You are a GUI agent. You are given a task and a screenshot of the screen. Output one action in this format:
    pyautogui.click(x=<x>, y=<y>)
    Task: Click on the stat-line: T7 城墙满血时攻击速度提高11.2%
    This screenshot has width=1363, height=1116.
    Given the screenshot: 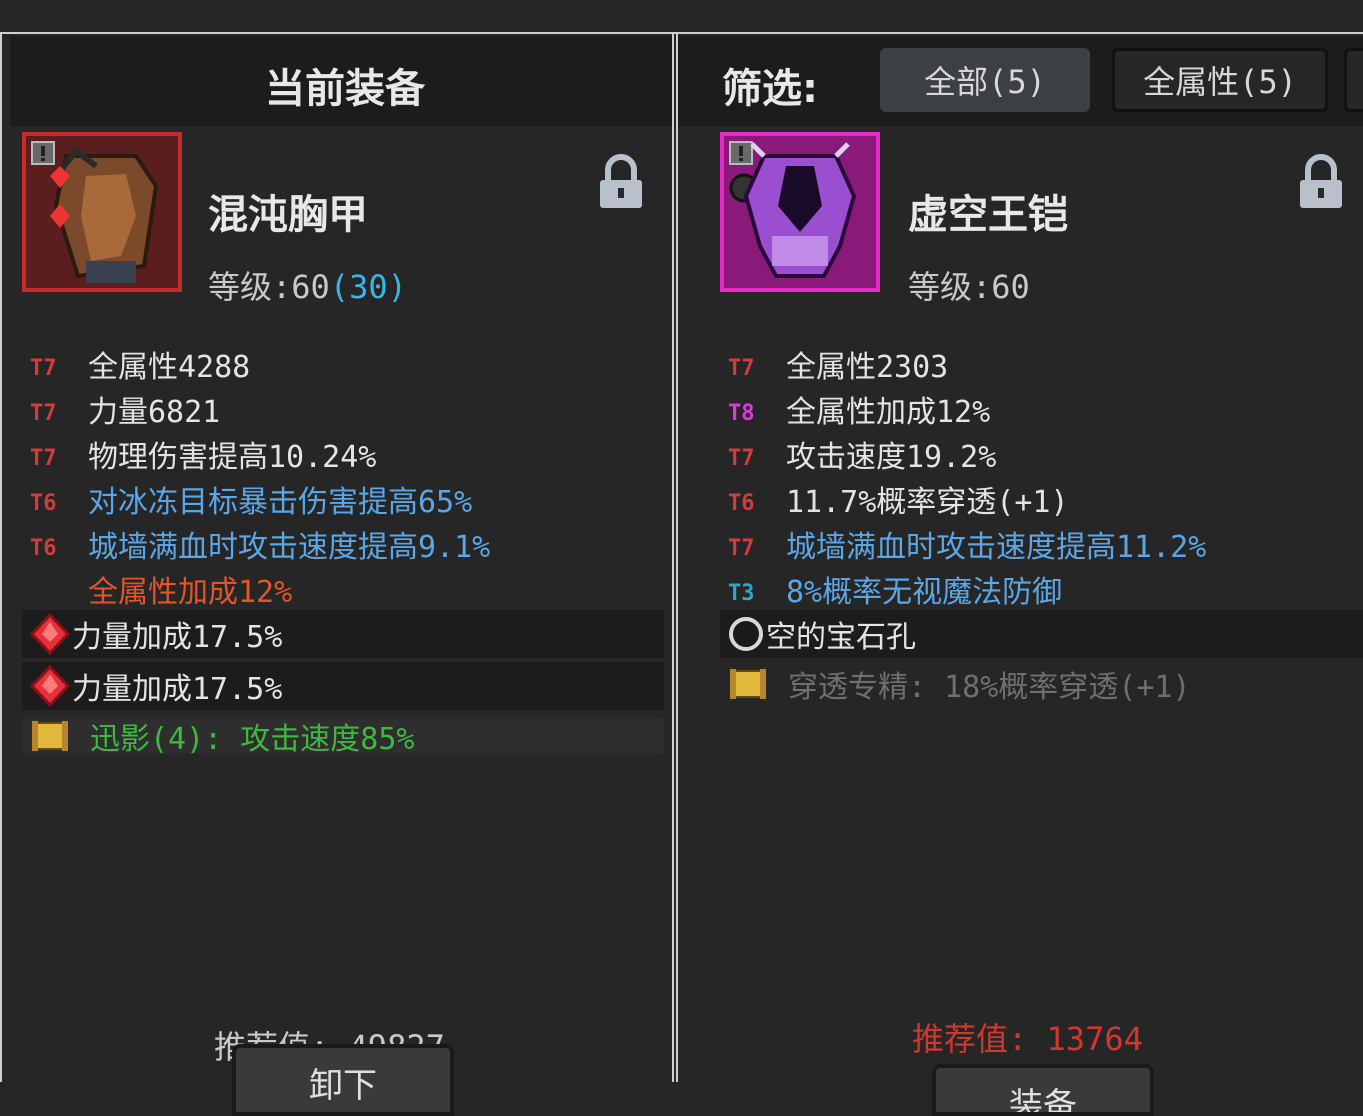 What is the action you would take?
    pyautogui.click(x=967, y=544)
    